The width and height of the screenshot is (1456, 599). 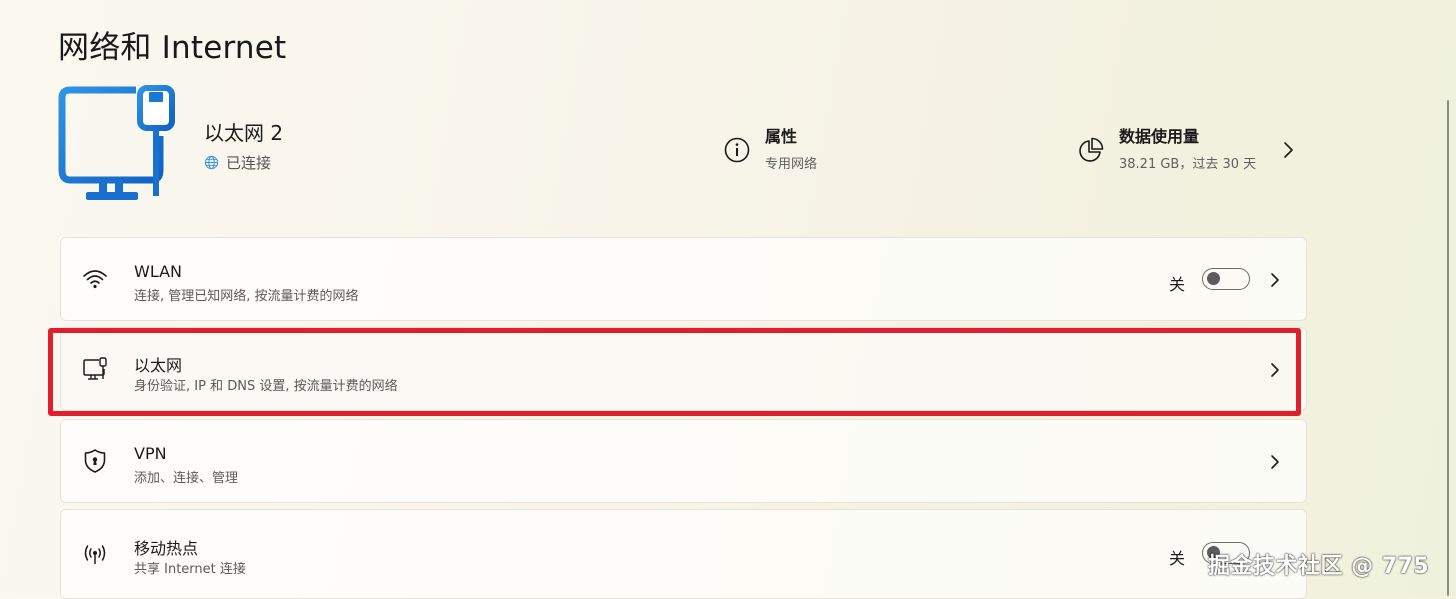 I want to click on ethernet-subtitle: 身份验证, IP 和 DNS 设置, 按流量计费的网络, so click(x=266, y=386).